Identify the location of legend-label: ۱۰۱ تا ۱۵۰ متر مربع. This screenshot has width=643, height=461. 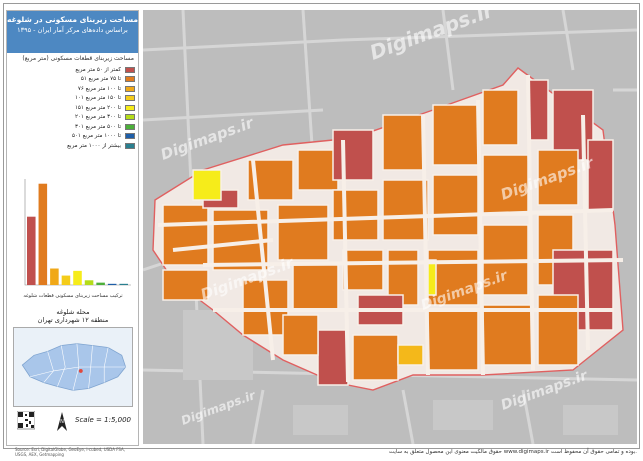
(97, 98).